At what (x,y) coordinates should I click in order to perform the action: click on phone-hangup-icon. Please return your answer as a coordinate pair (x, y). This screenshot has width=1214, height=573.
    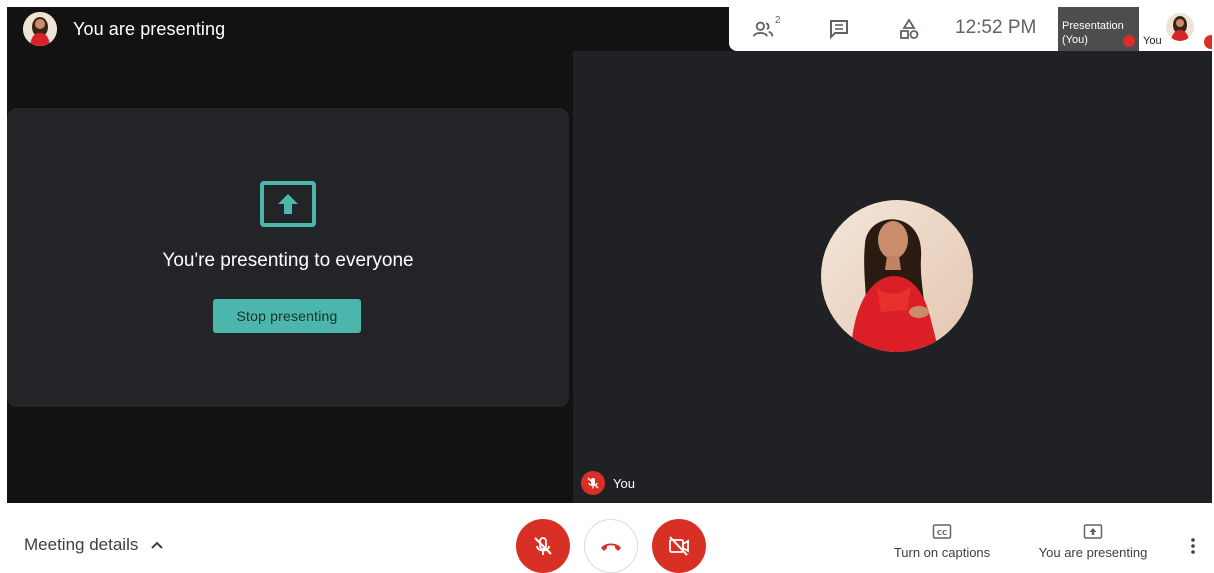
    Looking at the image, I should click on (611, 547).